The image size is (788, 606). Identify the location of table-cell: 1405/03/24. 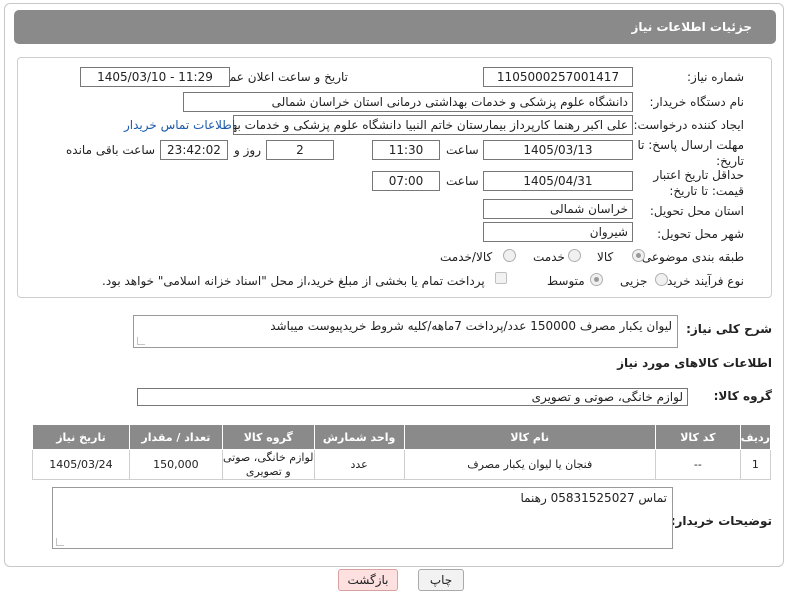
(81, 464).